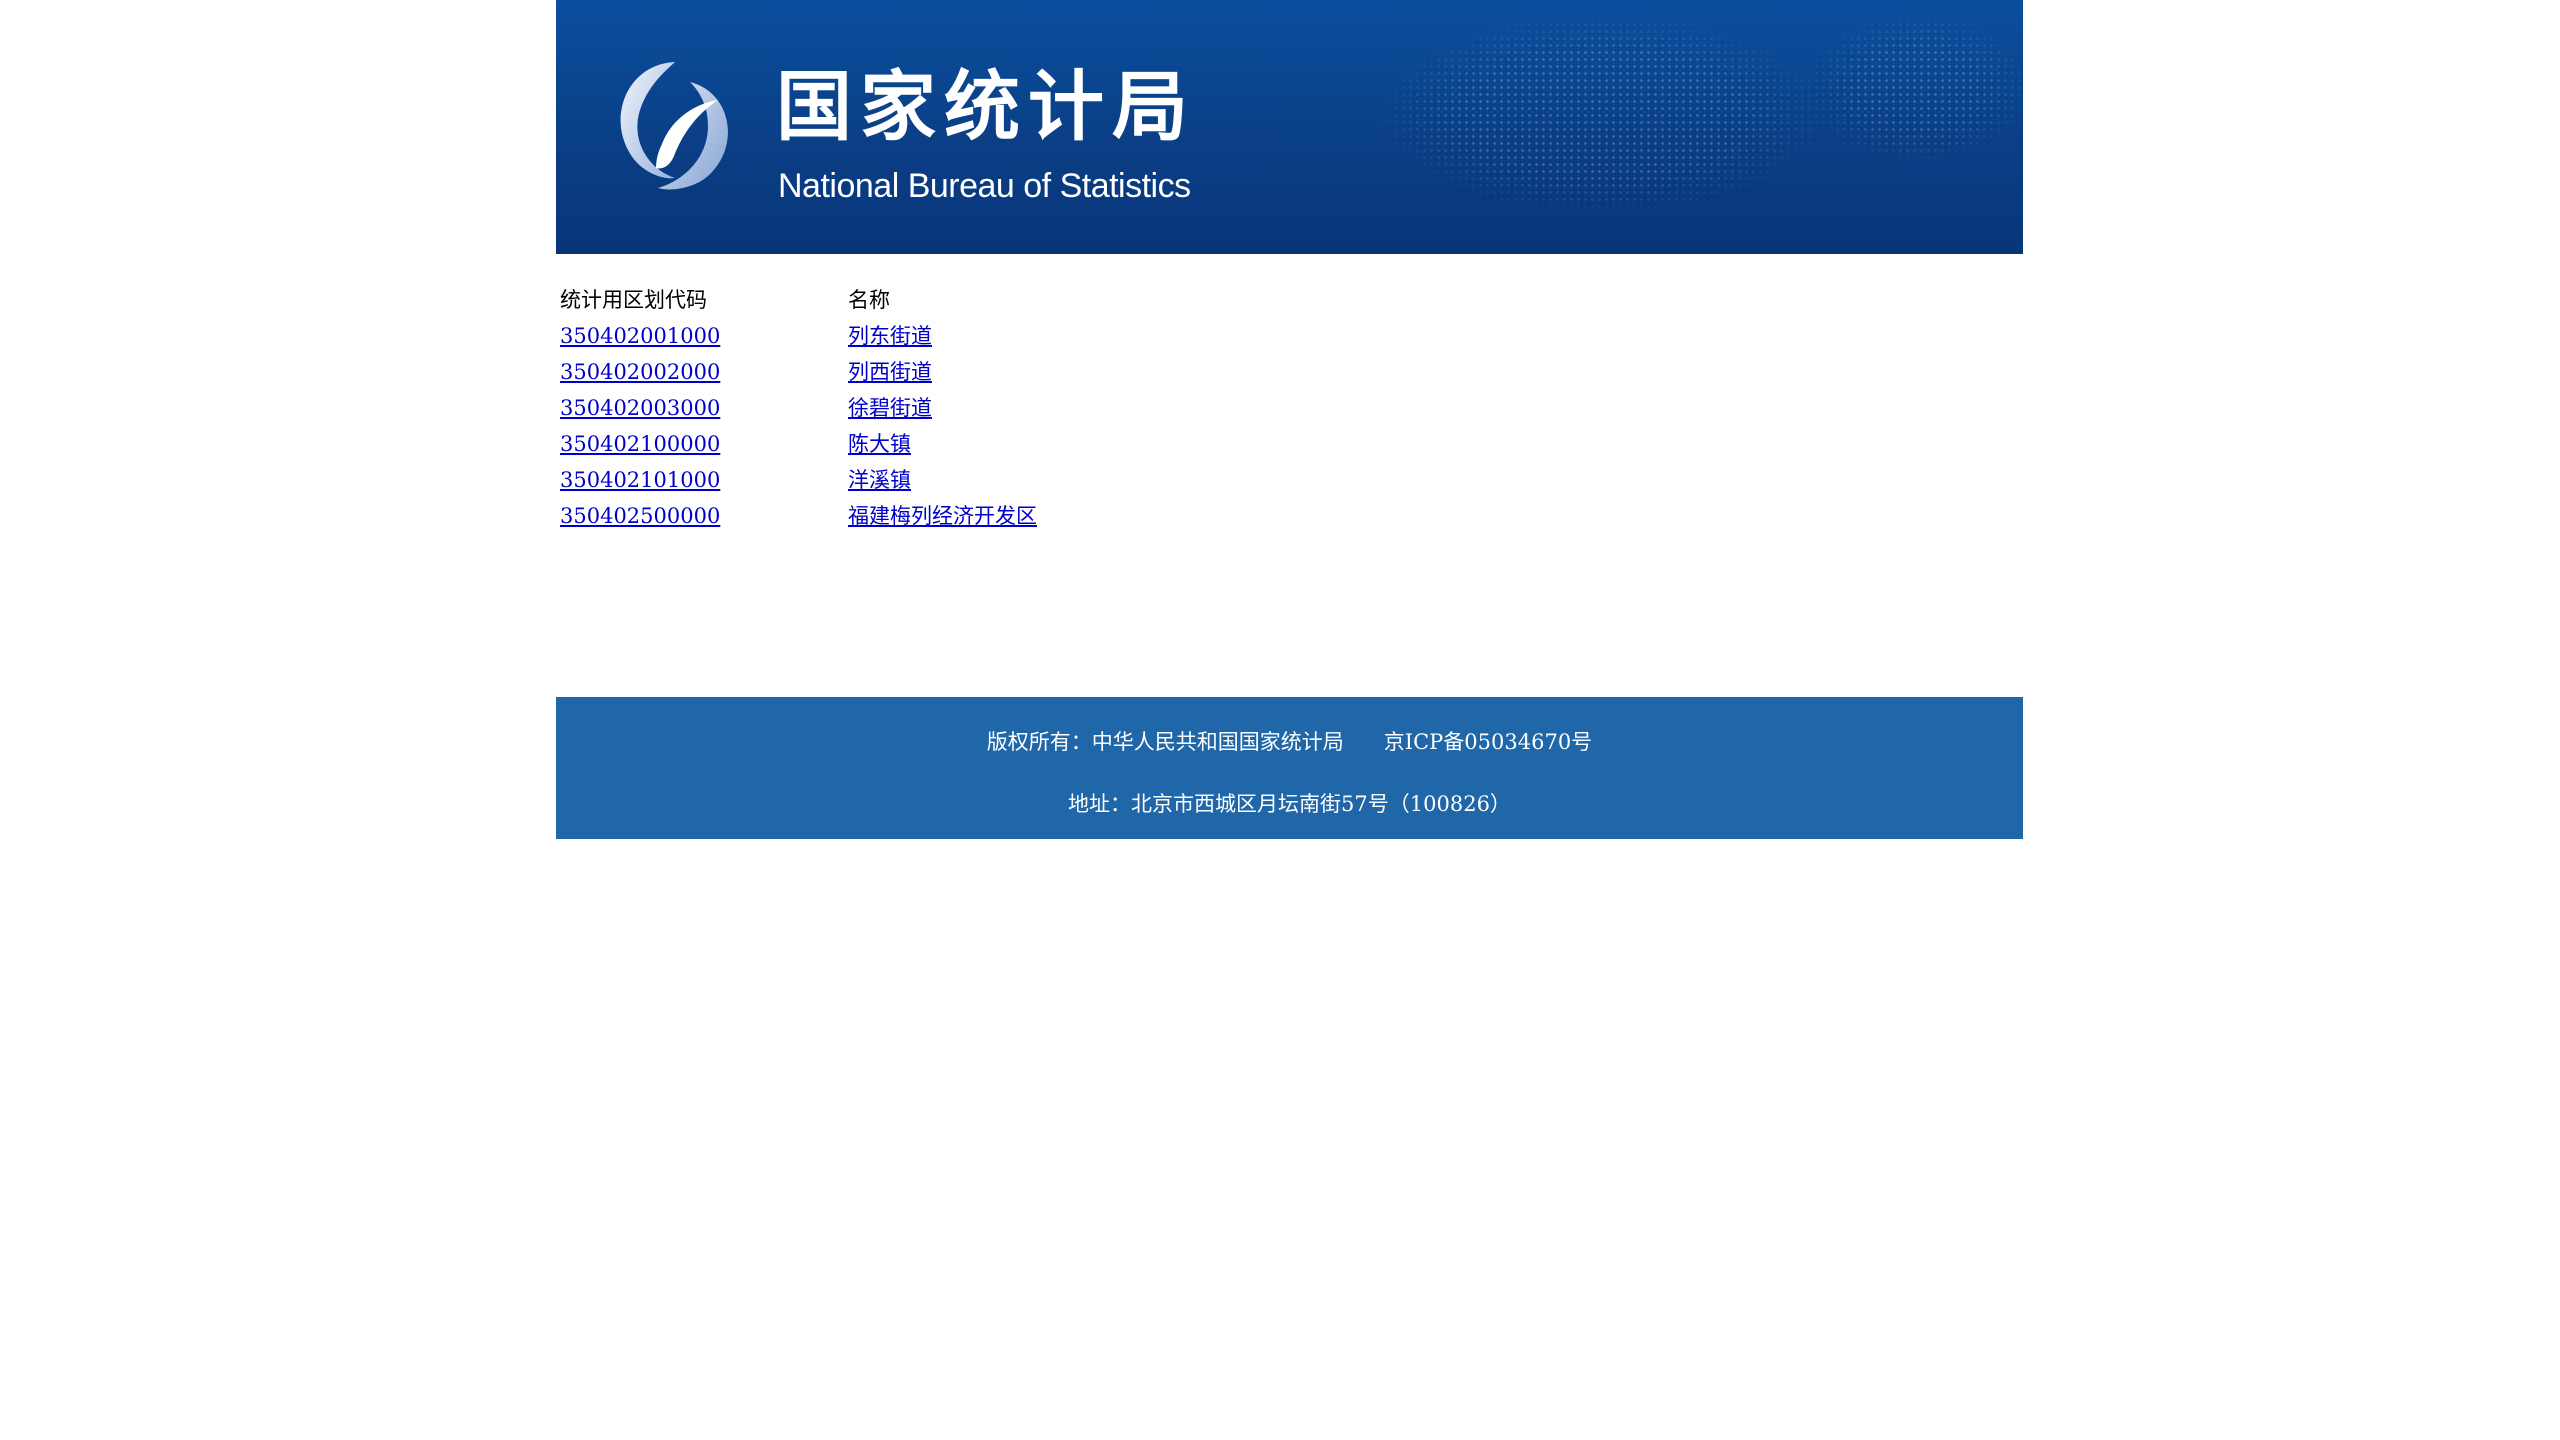  Describe the element at coordinates (890, 336) in the screenshot. I see `name-link: 列东街道` at that location.